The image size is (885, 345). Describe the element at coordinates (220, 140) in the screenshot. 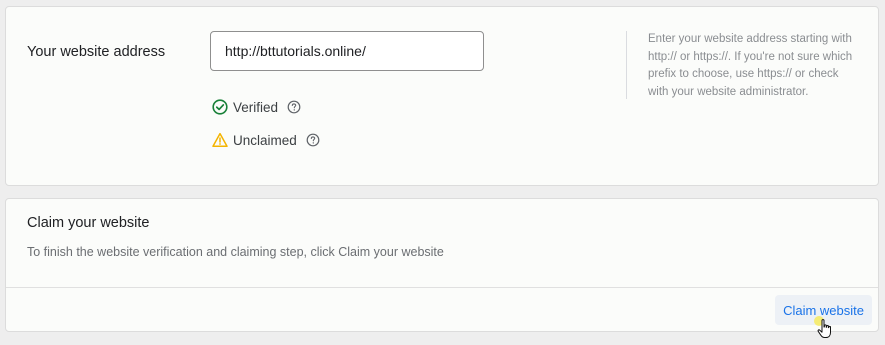

I see `warning-triangle-icon` at that location.